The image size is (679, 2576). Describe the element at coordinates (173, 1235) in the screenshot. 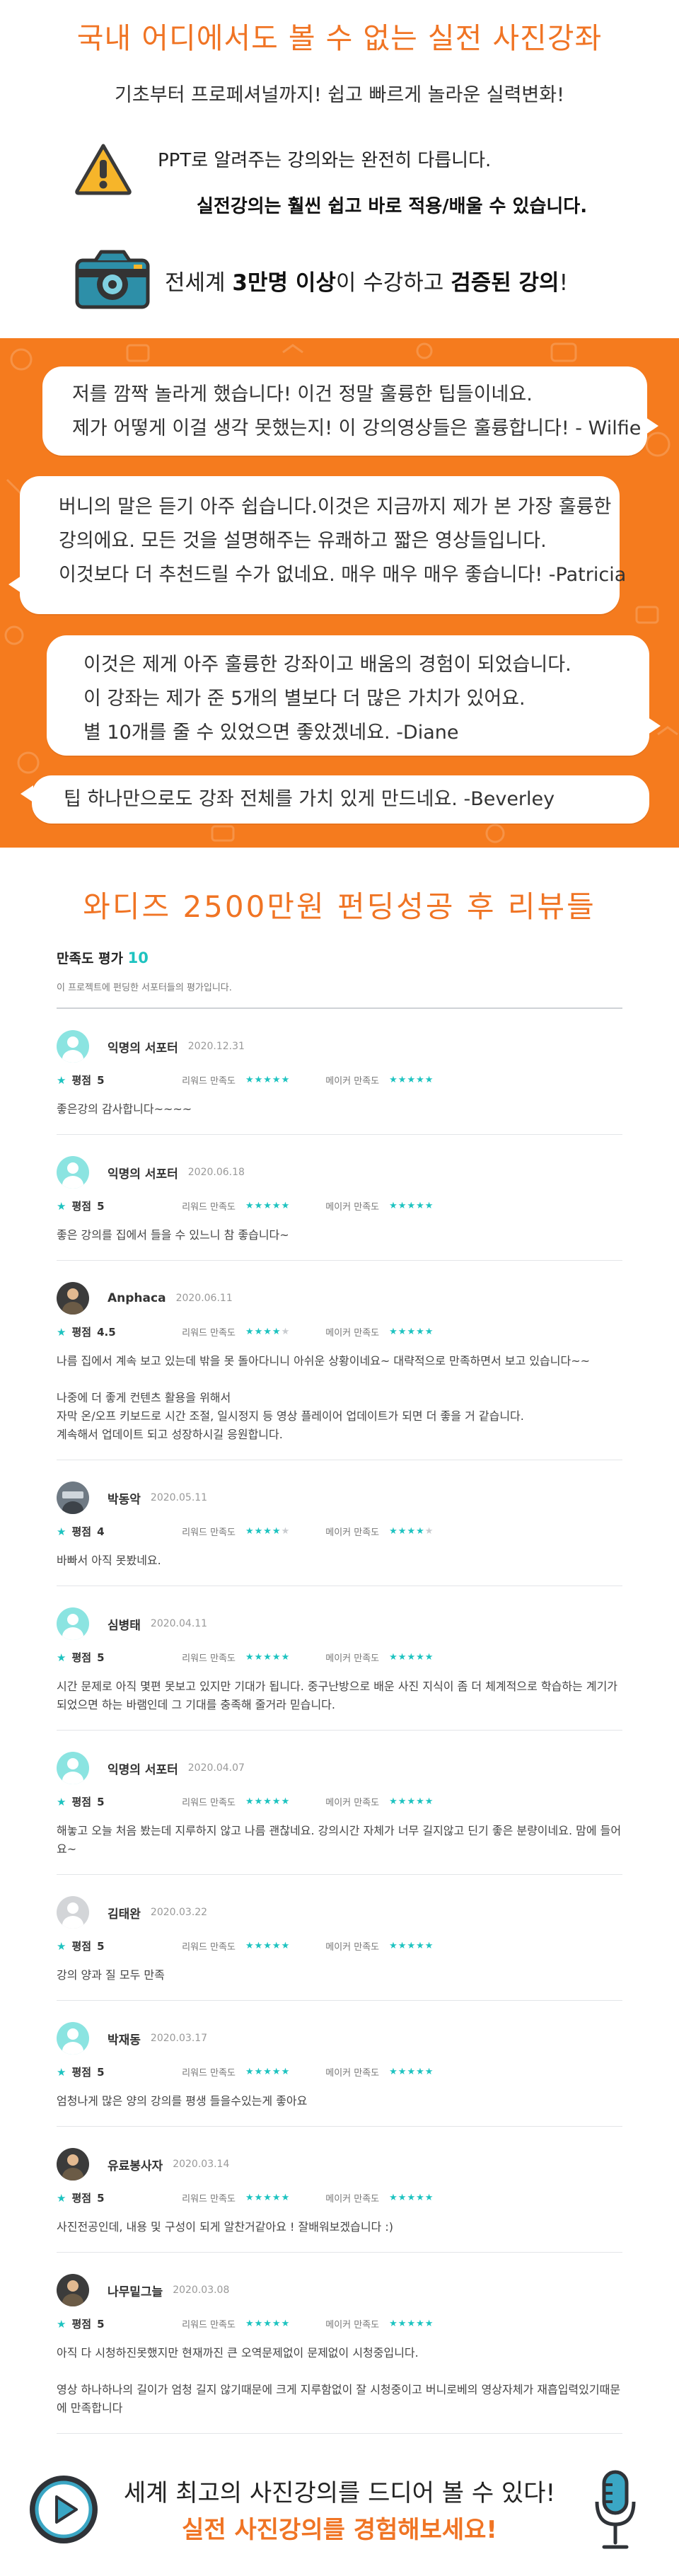

I see `review-body: 좋은 강의를 집에서 들을 수 있느니 참 좋습니다~` at that location.